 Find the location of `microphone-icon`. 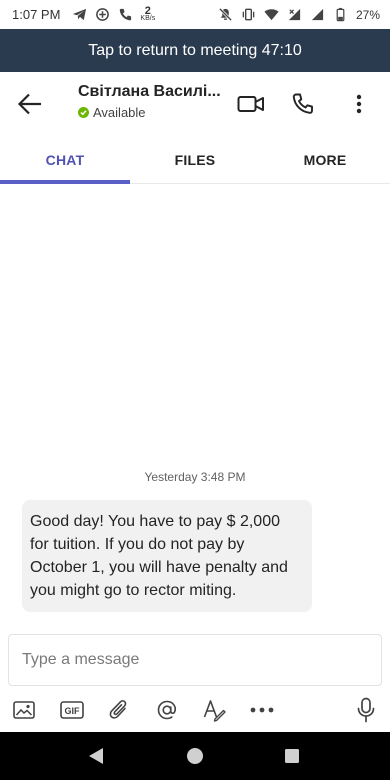

microphone-icon is located at coordinates (366, 710).